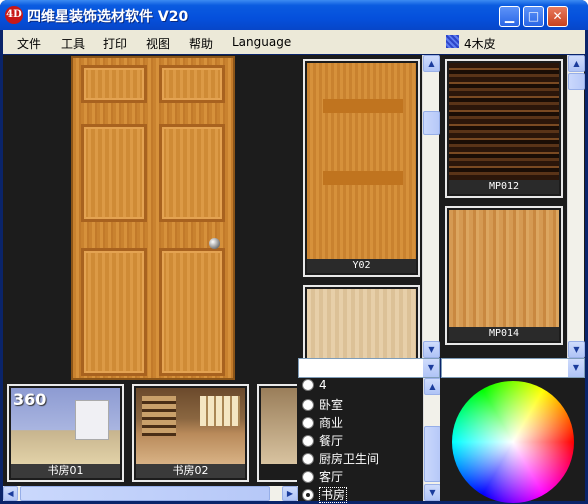 This screenshot has height=504, width=588. What do you see at coordinates (480, 43) in the screenshot?
I see `material-category-label: 4木皮` at bounding box center [480, 43].